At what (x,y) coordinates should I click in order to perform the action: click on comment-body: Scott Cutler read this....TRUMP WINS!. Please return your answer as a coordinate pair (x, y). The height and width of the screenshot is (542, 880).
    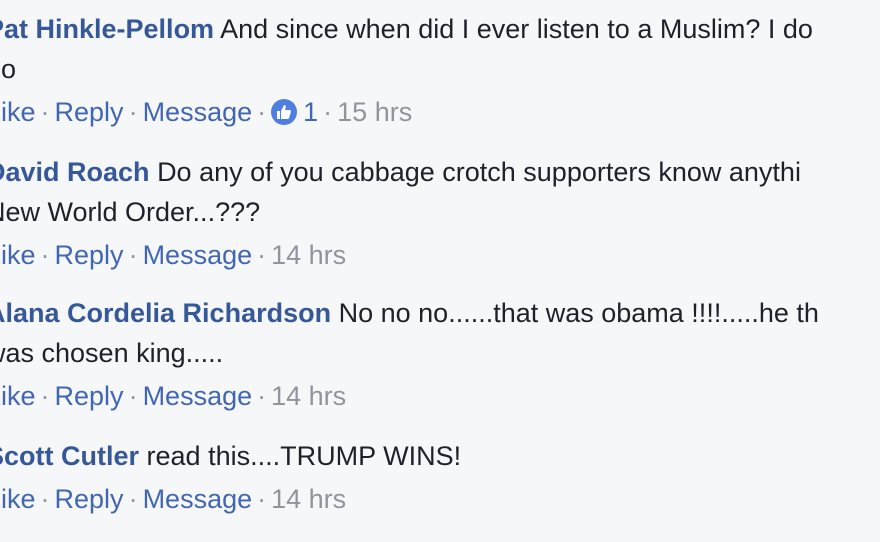
    Looking at the image, I should click on (440, 456).